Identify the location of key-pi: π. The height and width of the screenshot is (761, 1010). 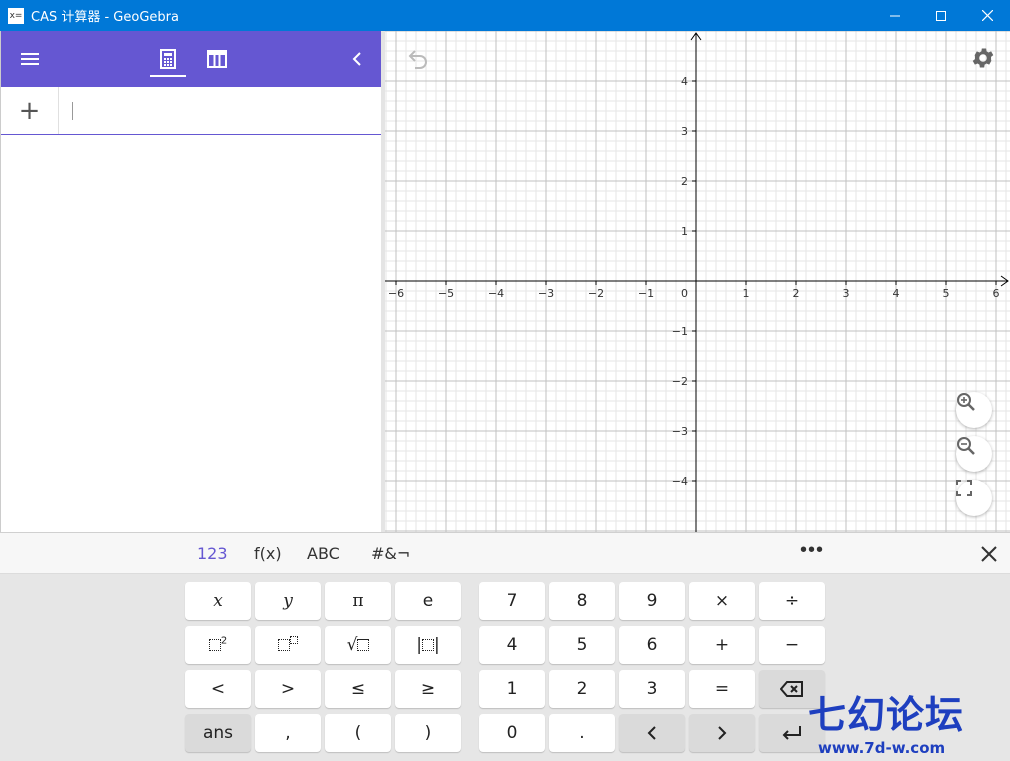
(358, 601).